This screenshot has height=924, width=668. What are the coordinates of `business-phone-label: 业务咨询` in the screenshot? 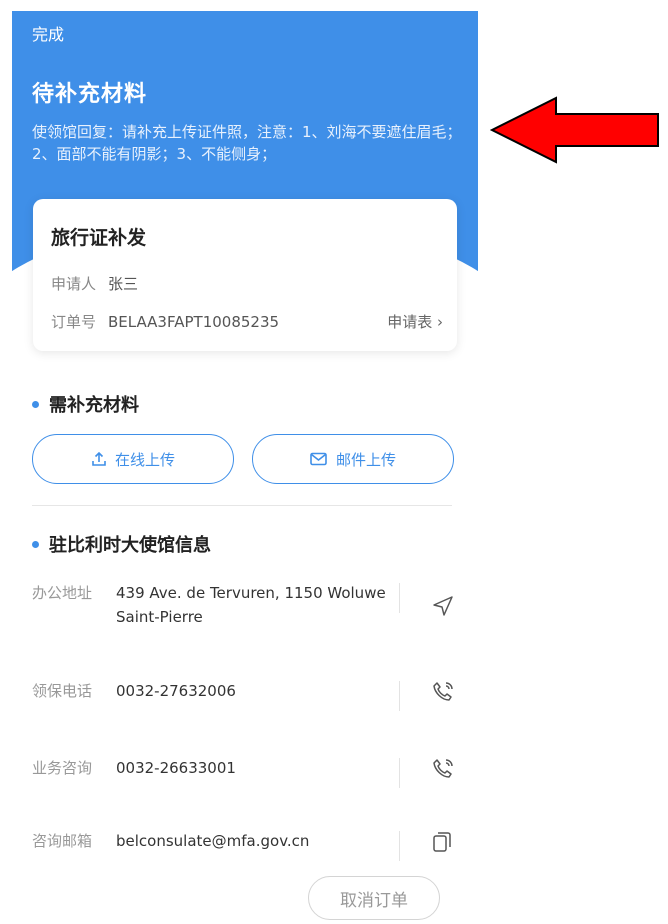 It's located at (62, 768).